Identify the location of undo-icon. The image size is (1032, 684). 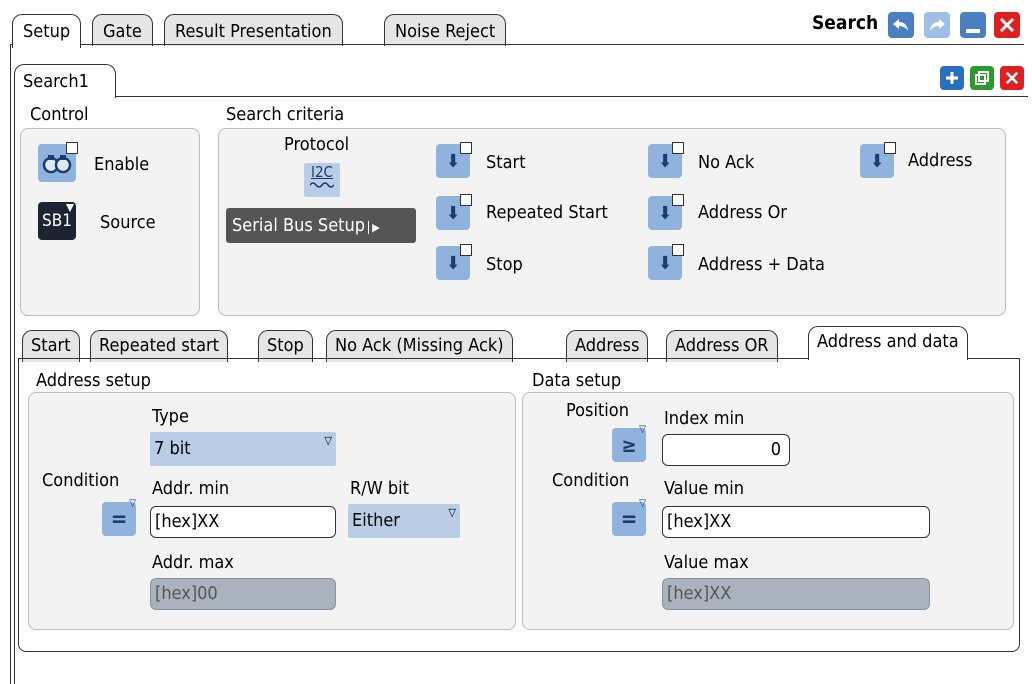
(901, 25).